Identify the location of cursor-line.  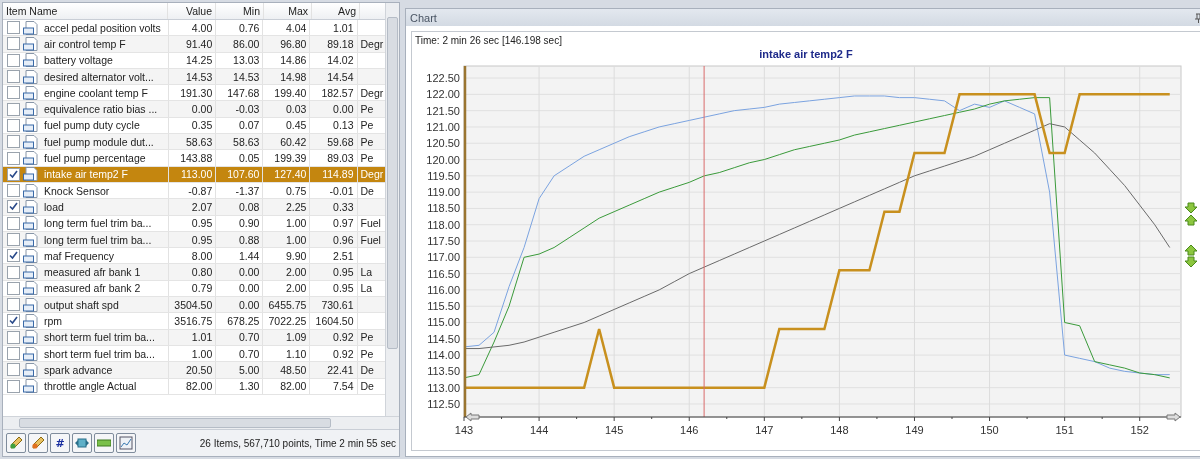
(704, 241).